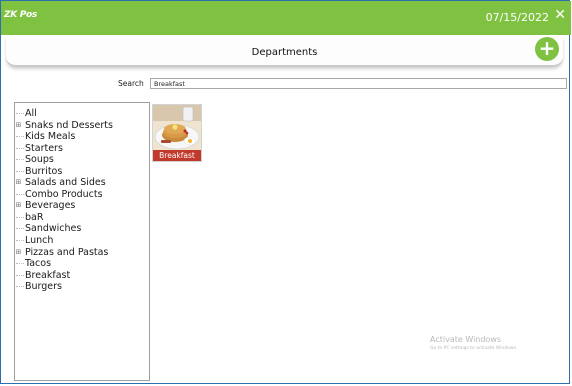 The height and width of the screenshot is (386, 572). Describe the element at coordinates (131, 83) in the screenshot. I see `search-label: Search` at that location.